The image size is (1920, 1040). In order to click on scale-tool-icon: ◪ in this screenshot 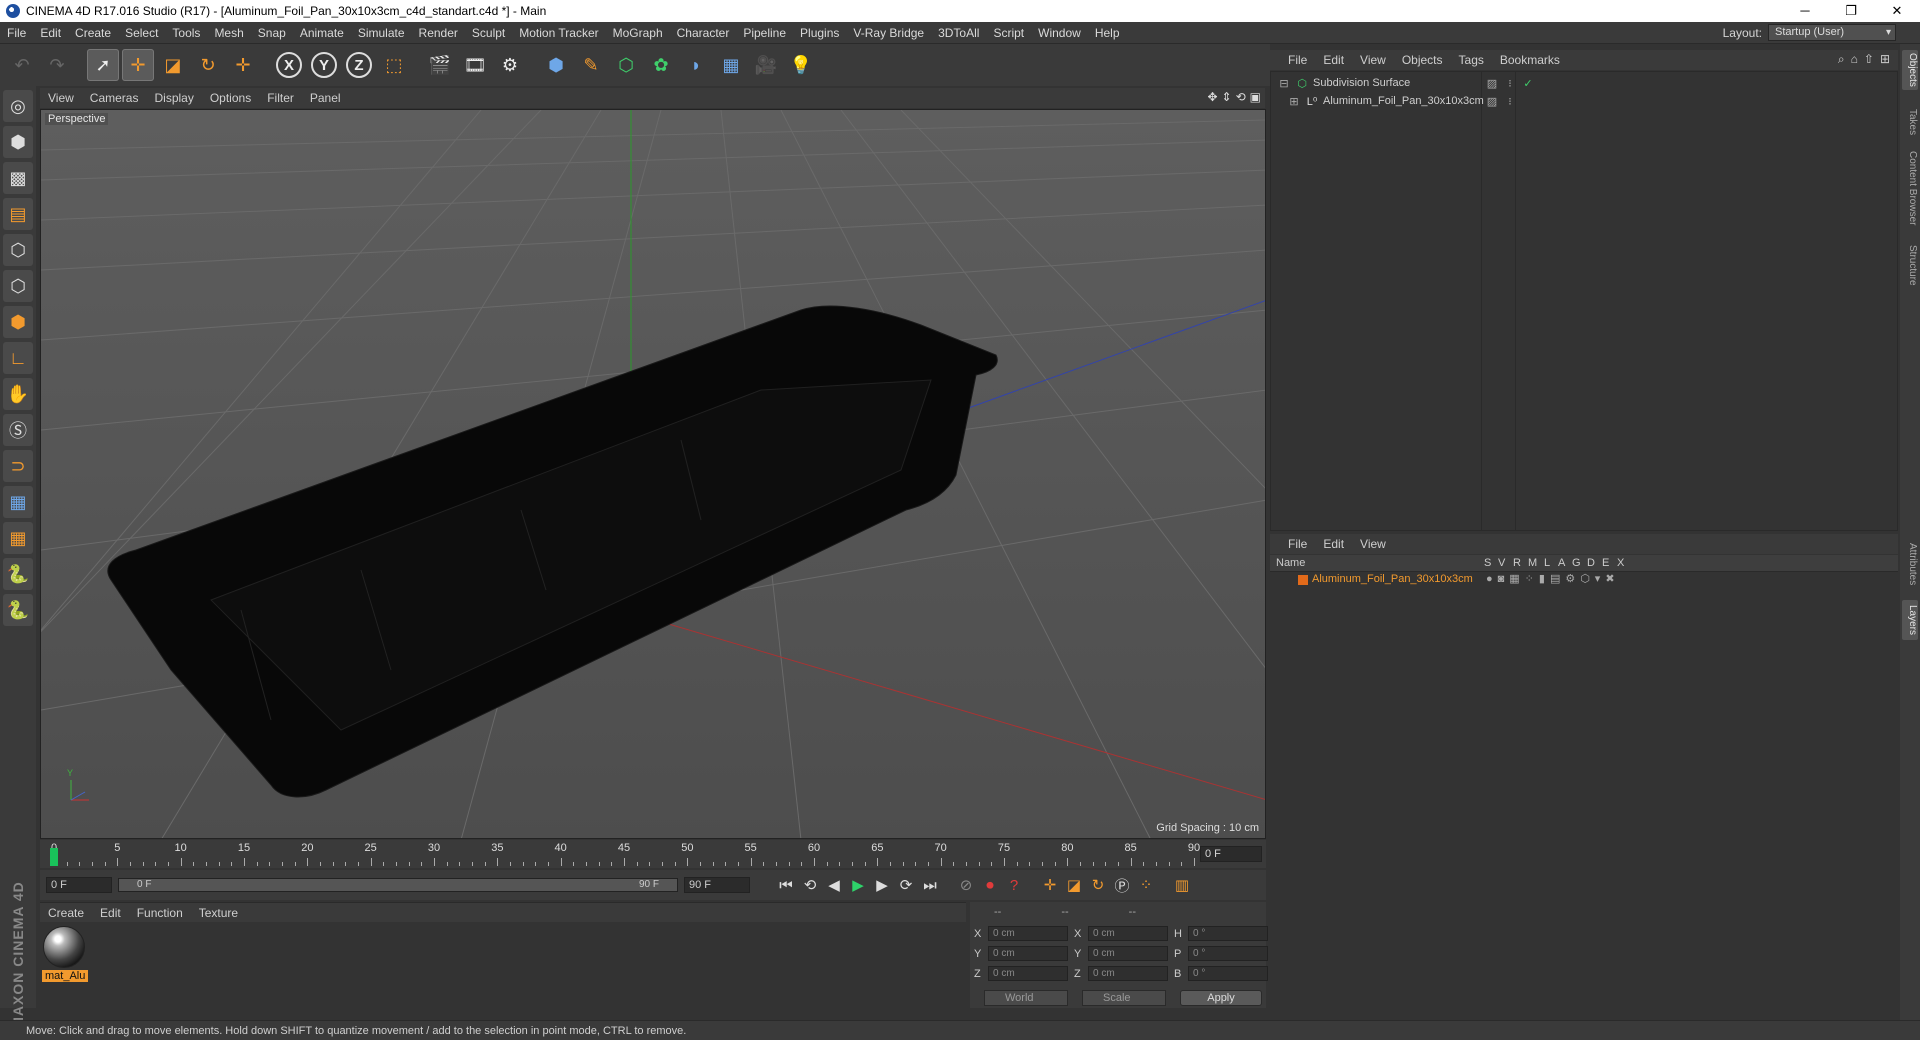, I will do `click(173, 65)`.